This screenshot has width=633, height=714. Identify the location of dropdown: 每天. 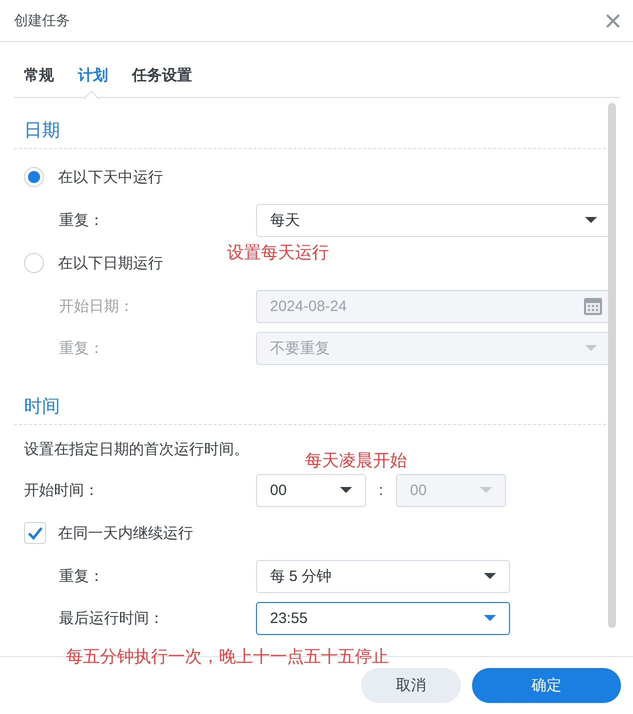
(433, 220).